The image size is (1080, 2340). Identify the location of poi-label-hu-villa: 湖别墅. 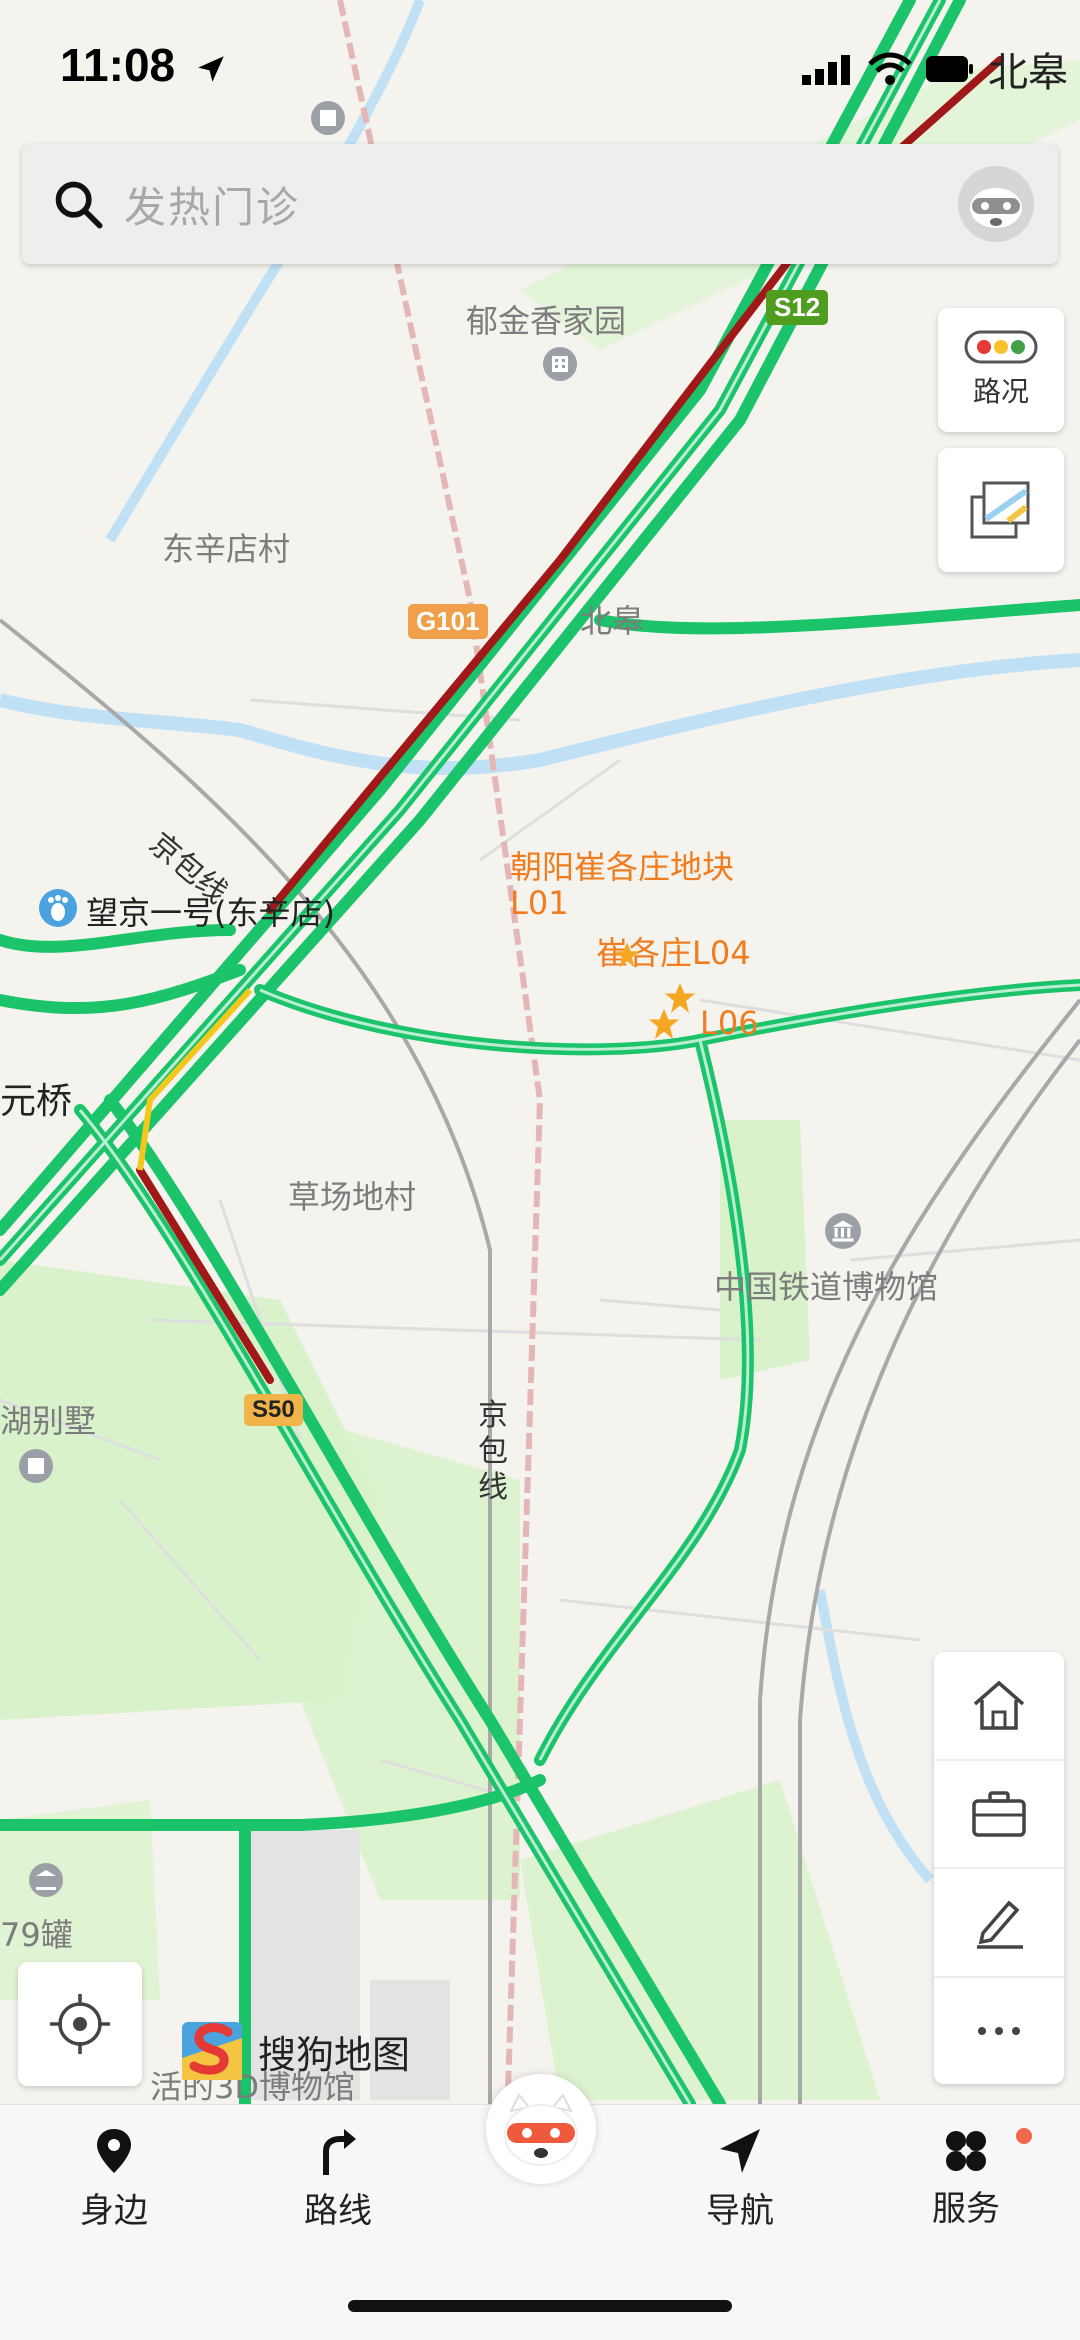
(48, 1419).